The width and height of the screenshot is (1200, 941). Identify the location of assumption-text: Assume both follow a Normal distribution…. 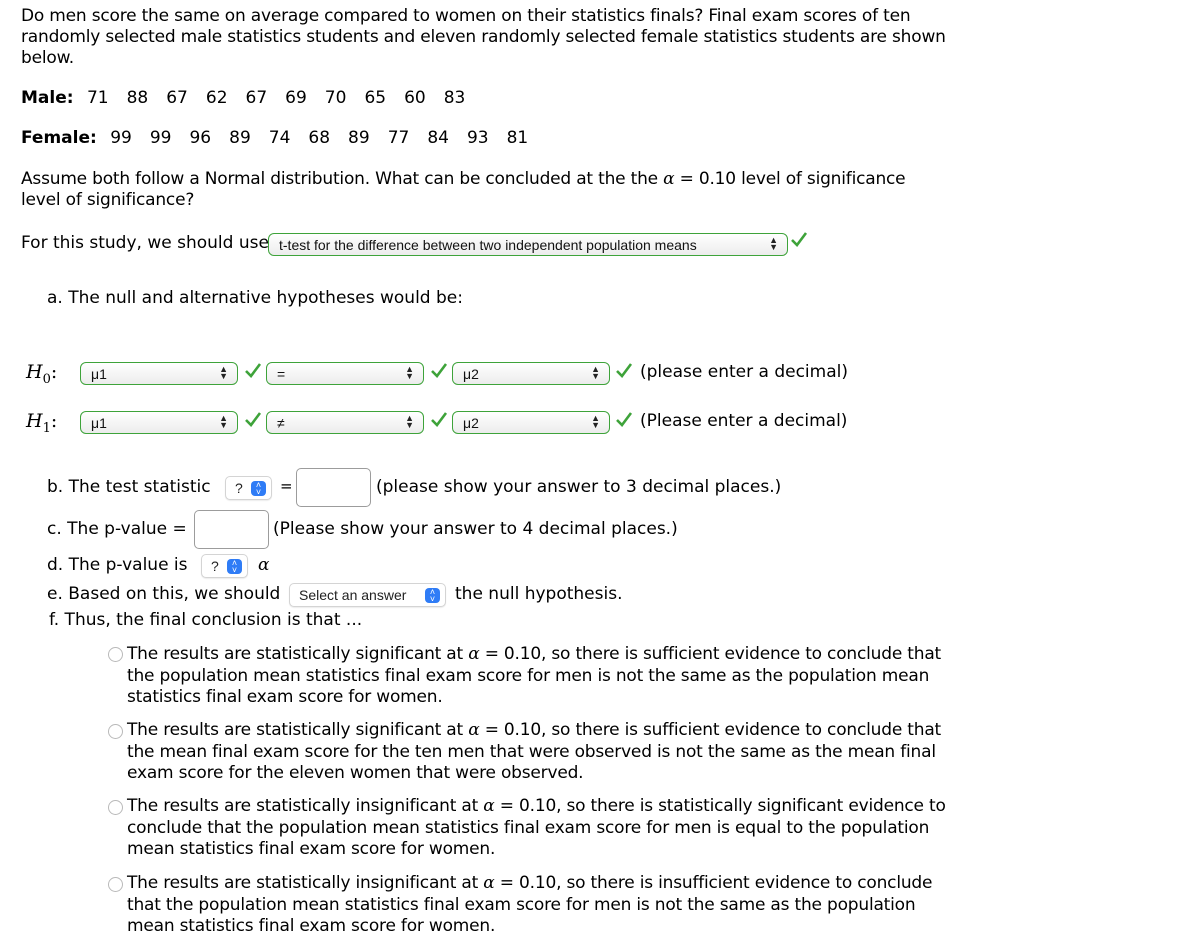
(486, 190).